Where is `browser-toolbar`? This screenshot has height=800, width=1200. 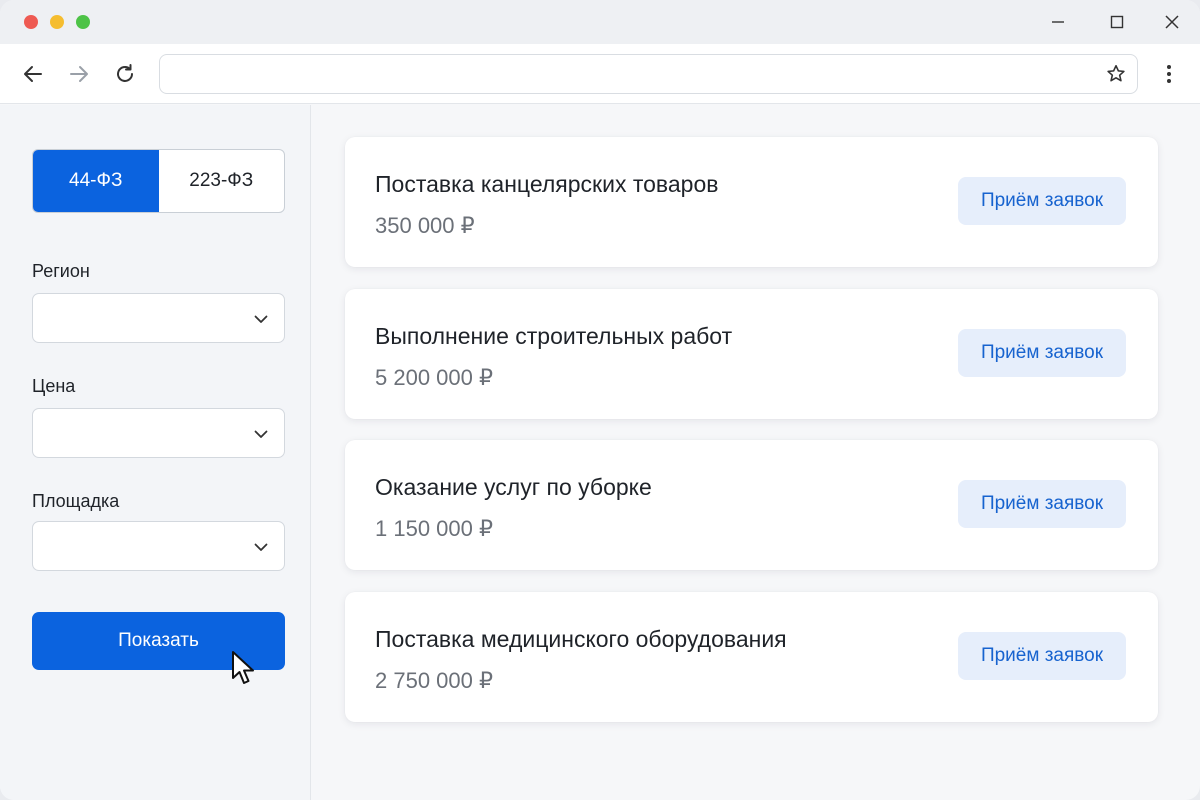
browser-toolbar is located at coordinates (600, 74).